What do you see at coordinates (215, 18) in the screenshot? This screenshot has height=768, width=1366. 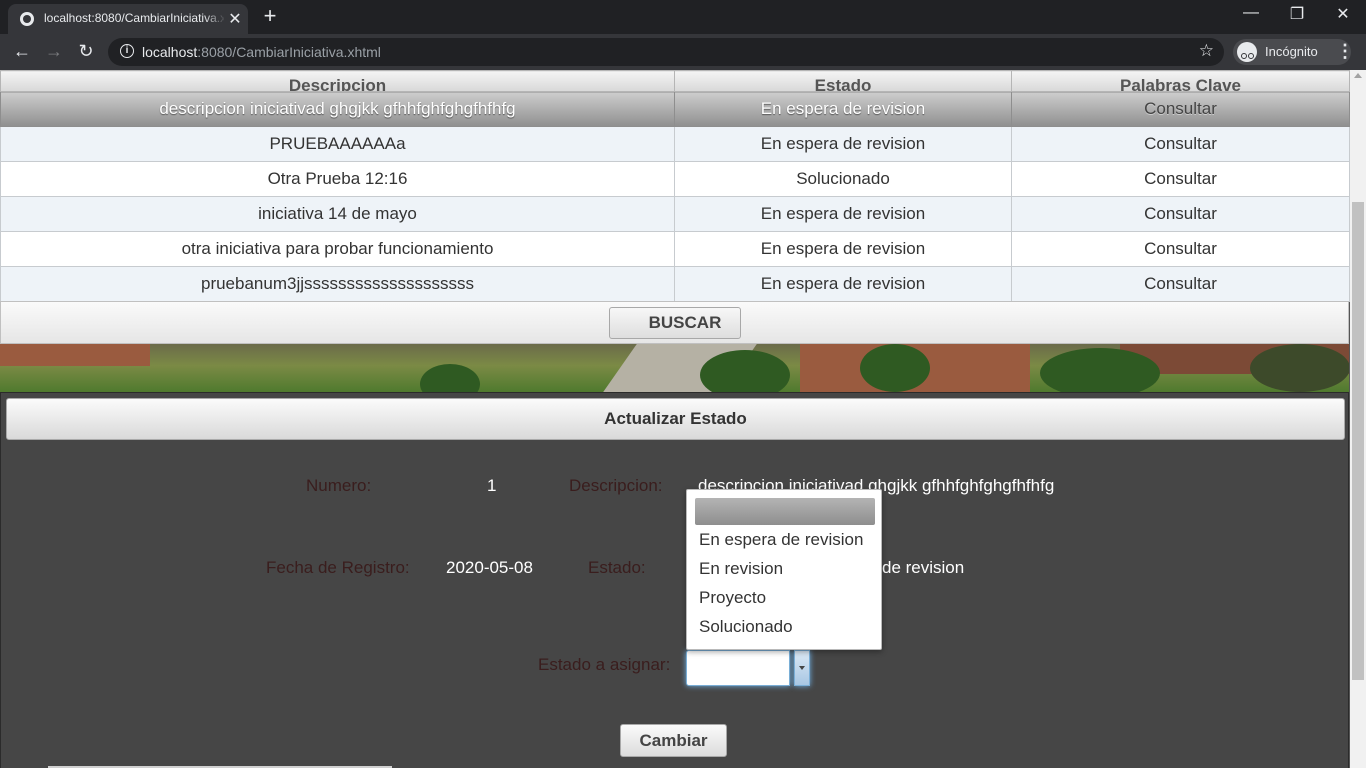 I see `tab-title-fade` at bounding box center [215, 18].